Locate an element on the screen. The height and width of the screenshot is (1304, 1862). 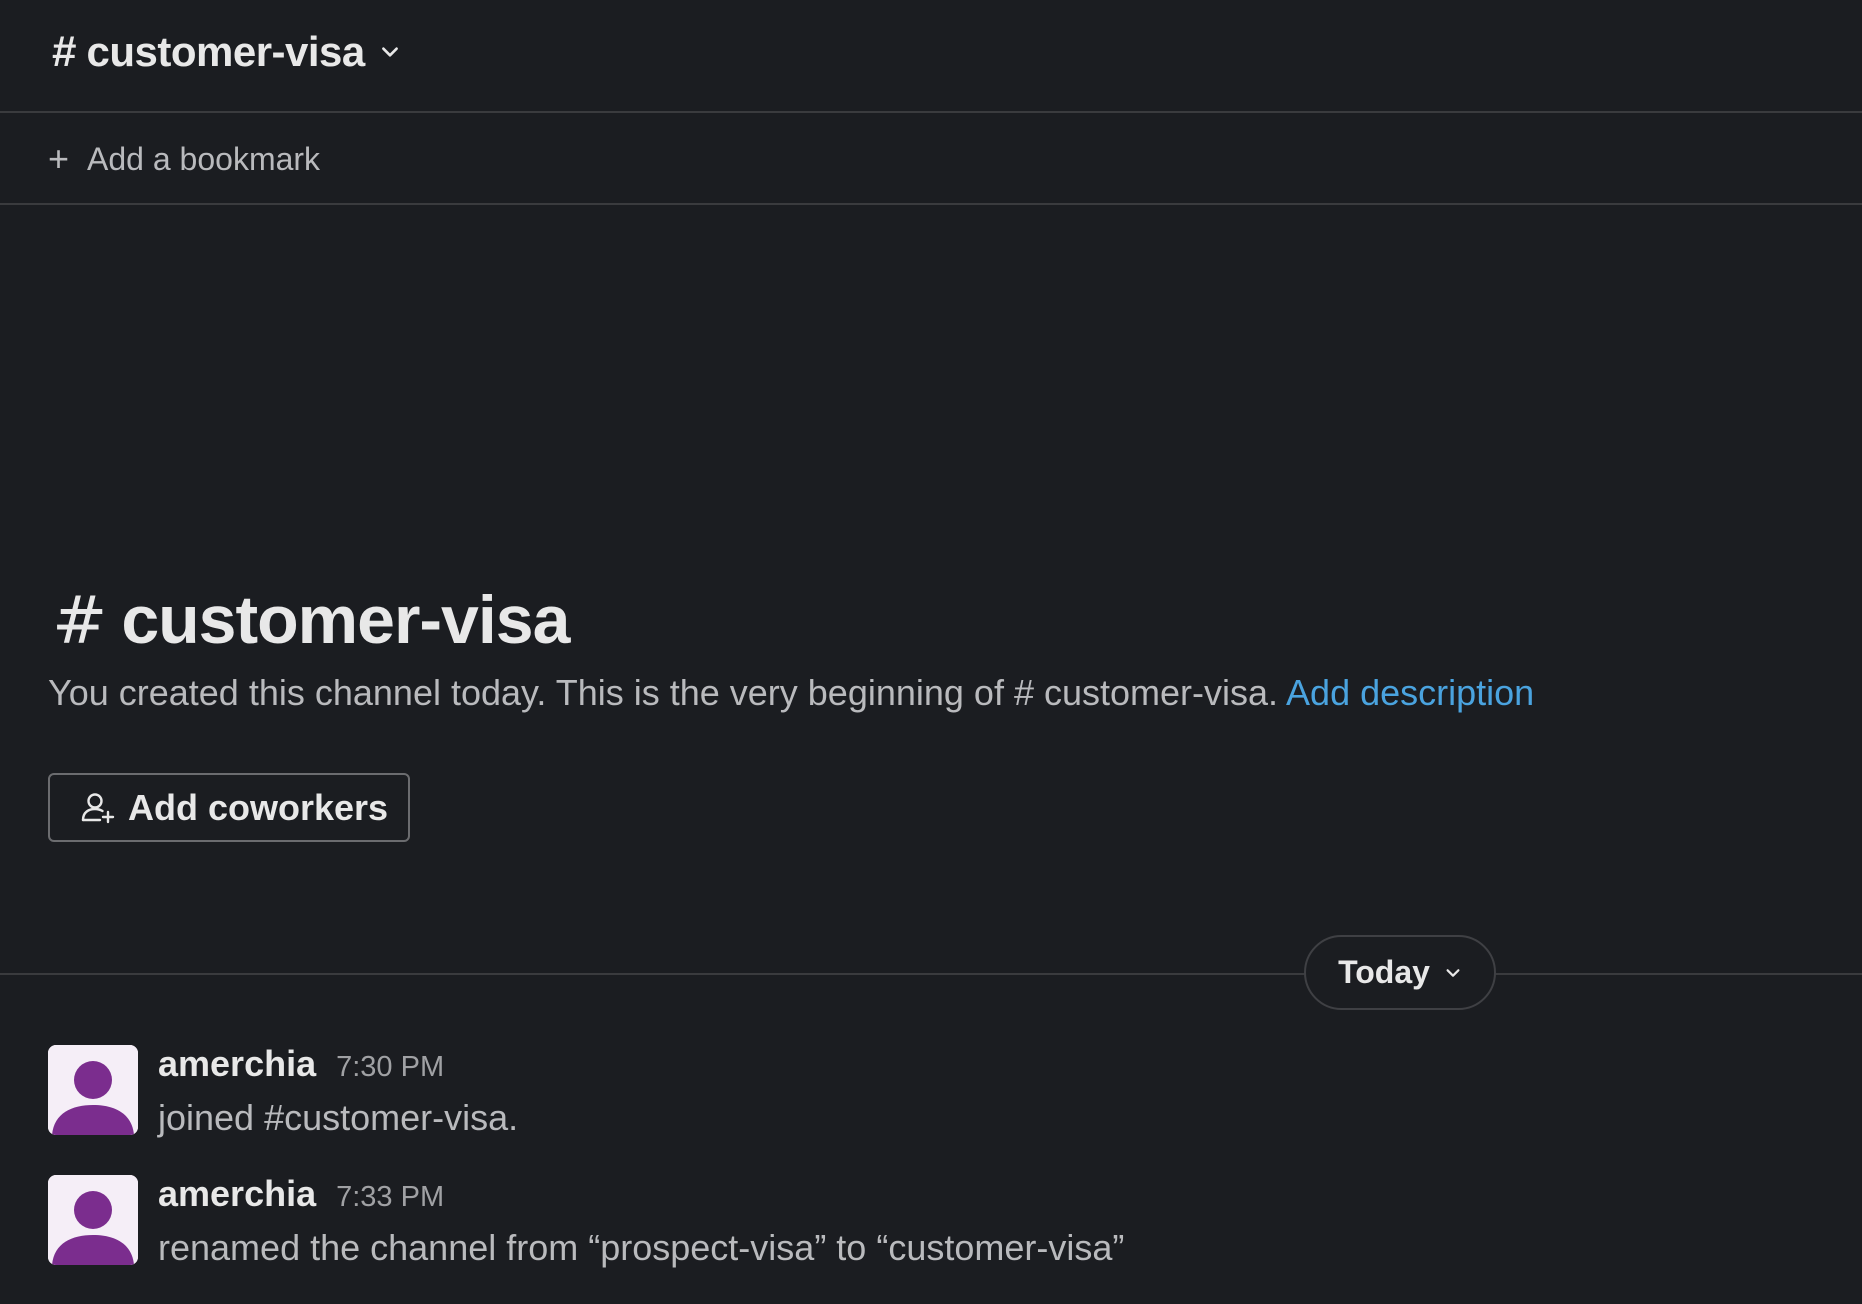
add-coworkers-button: Add coworkers is located at coordinates (229, 807).